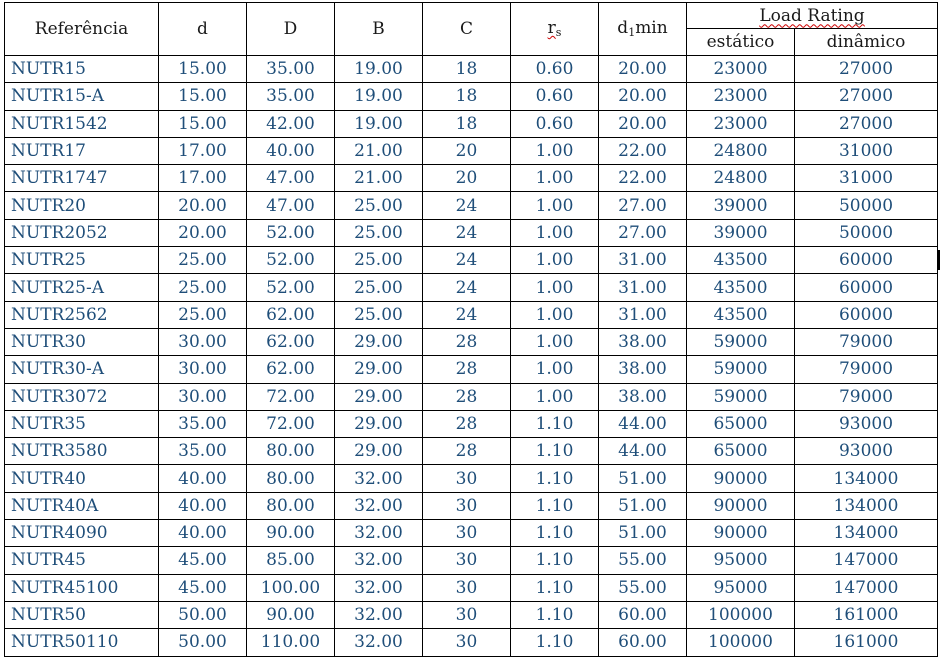 Image resolution: width=944 pixels, height=661 pixels. What do you see at coordinates (81, 233) in the screenshot?
I see `cell-reference: NUTR2052` at bounding box center [81, 233].